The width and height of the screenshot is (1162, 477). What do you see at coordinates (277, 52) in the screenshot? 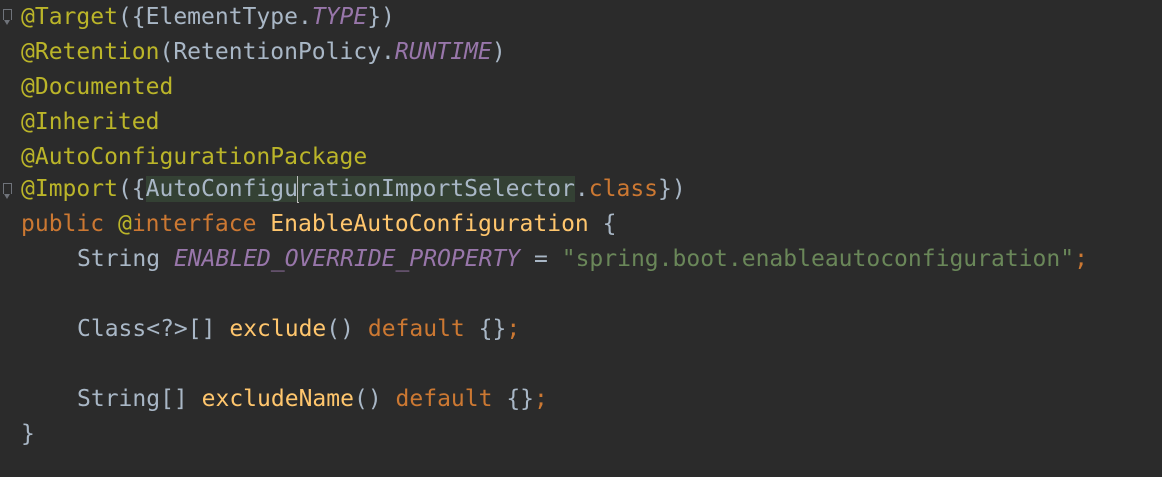
I see `plain-token: (RetentionPolicy.` at bounding box center [277, 52].